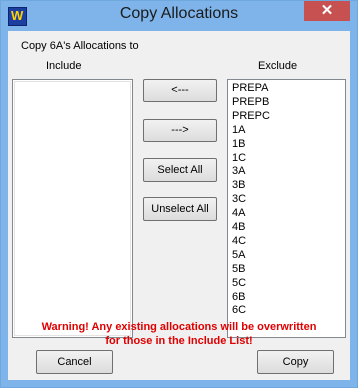  I want to click on exclude-list-item: 4B, so click(238, 227).